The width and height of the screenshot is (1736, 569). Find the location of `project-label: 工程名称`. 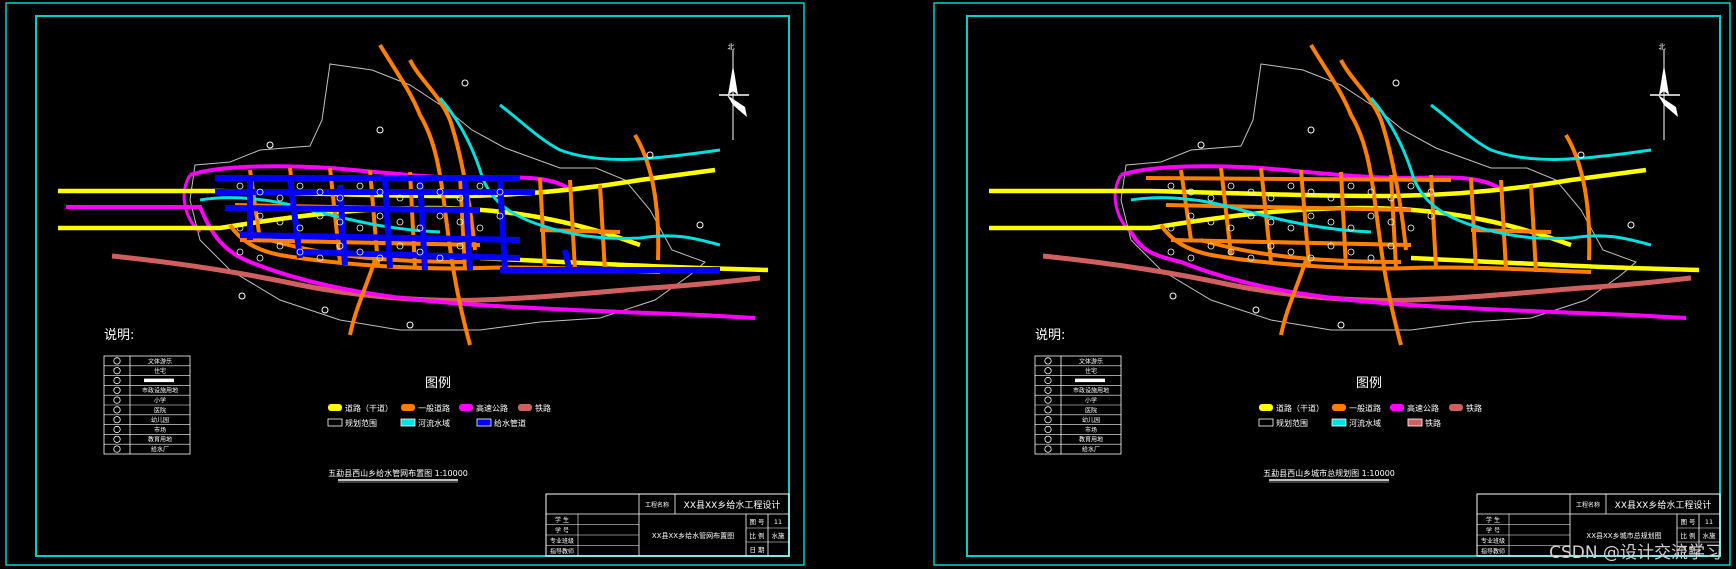

project-label: 工程名称 is located at coordinates (657, 505).